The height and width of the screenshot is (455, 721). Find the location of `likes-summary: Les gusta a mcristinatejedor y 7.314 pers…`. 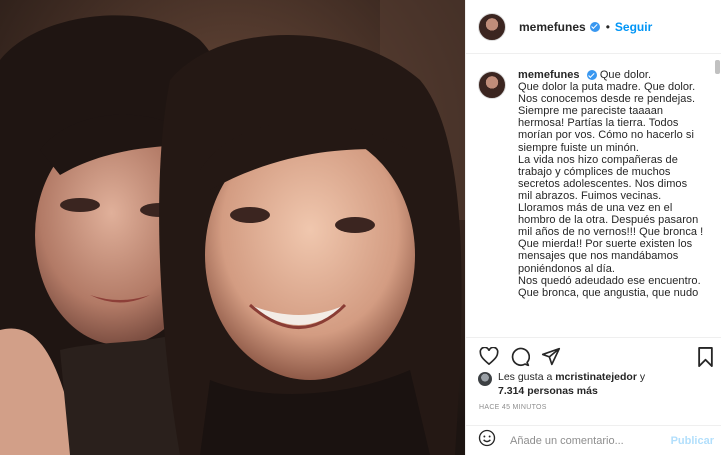

likes-summary: Les gusta a mcristinatejedor y 7.314 pers… is located at coordinates (596, 384).